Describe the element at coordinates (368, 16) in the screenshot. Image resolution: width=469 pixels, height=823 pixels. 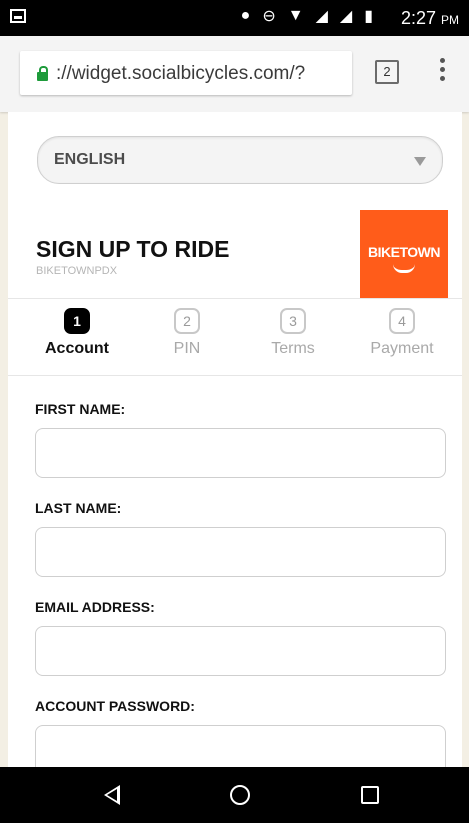
I see `battery-icon: ▮` at that location.